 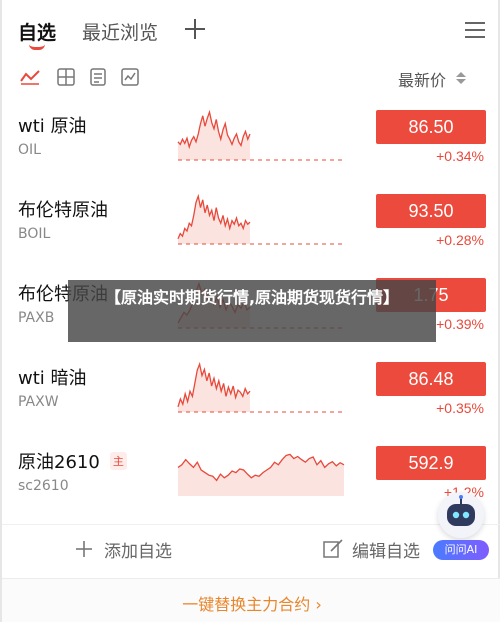 What do you see at coordinates (246, 604) in the screenshot?
I see `banner-text: 一键替换主力合约` at bounding box center [246, 604].